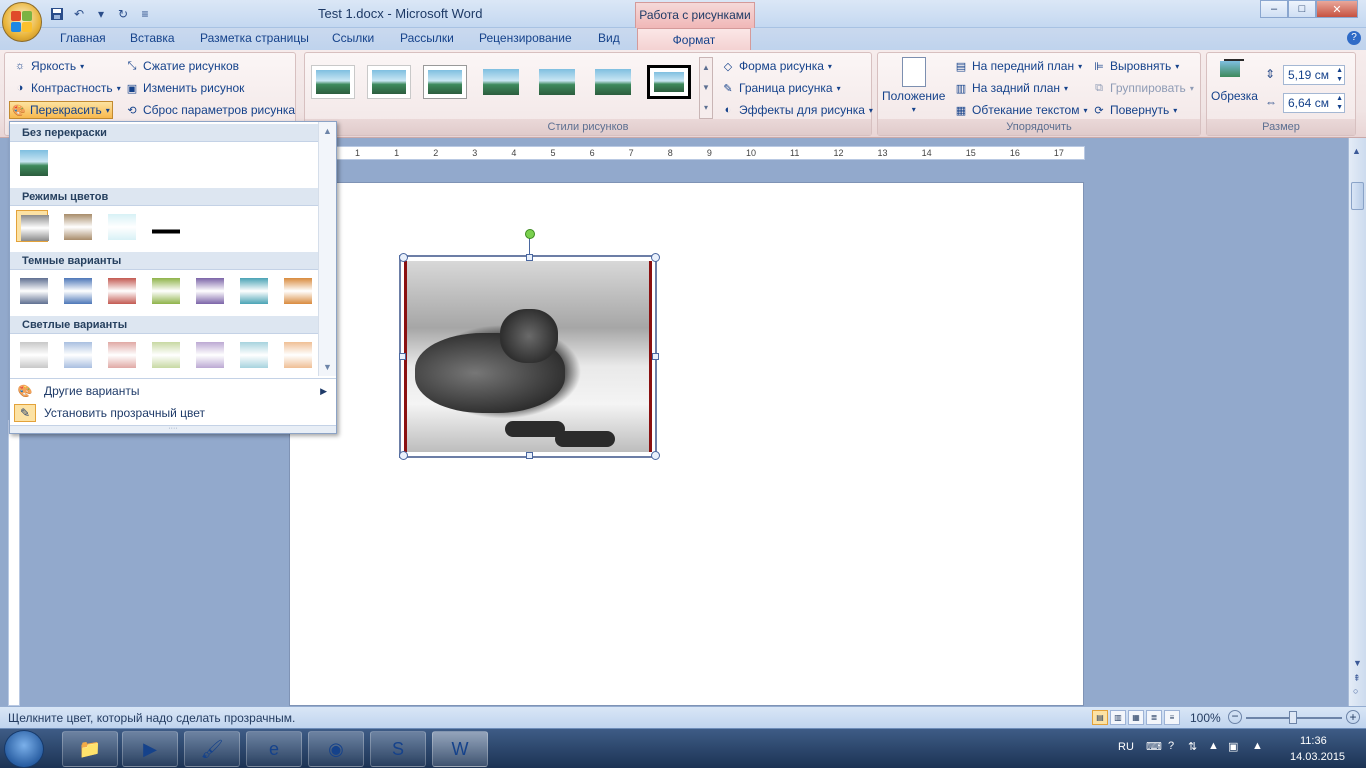 The width and height of the screenshot is (1366, 768). What do you see at coordinates (1355, 691) in the screenshot?
I see `browse-object-icon: ○` at bounding box center [1355, 691].